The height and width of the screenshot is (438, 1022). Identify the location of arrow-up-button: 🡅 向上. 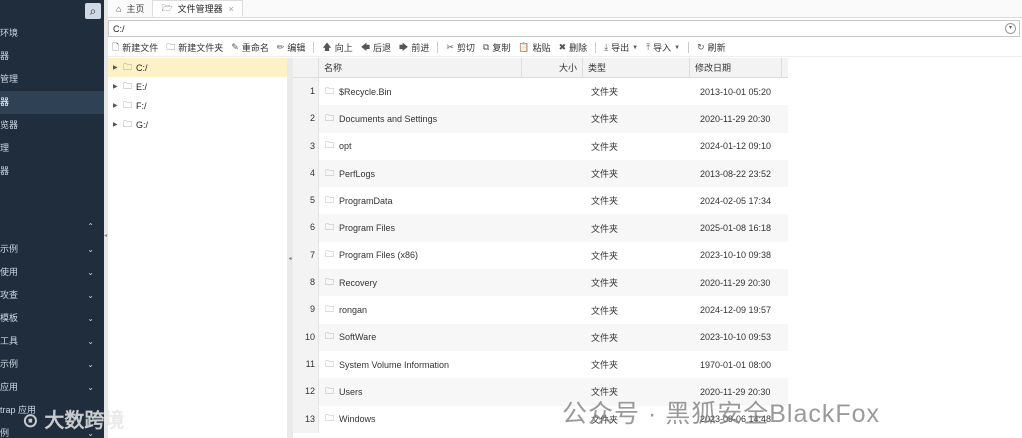
(337, 48).